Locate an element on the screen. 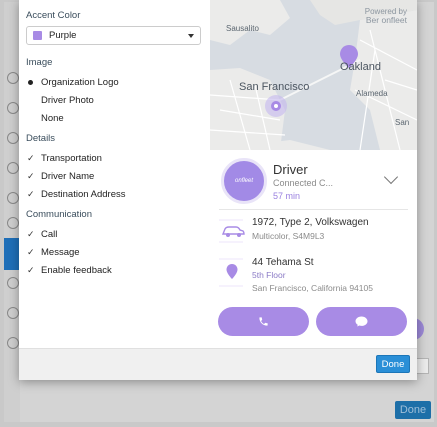 The width and height of the screenshot is (437, 427). vehicle-details: Multicolor, S4M9L3 is located at coordinates (288, 236).